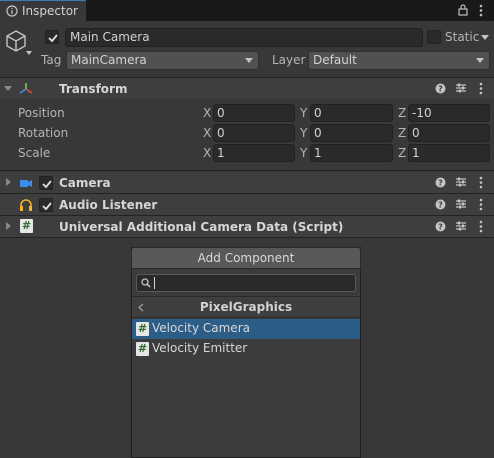  Describe the element at coordinates (109, 60) in the screenshot. I see `tag-value: MainCamera` at that location.